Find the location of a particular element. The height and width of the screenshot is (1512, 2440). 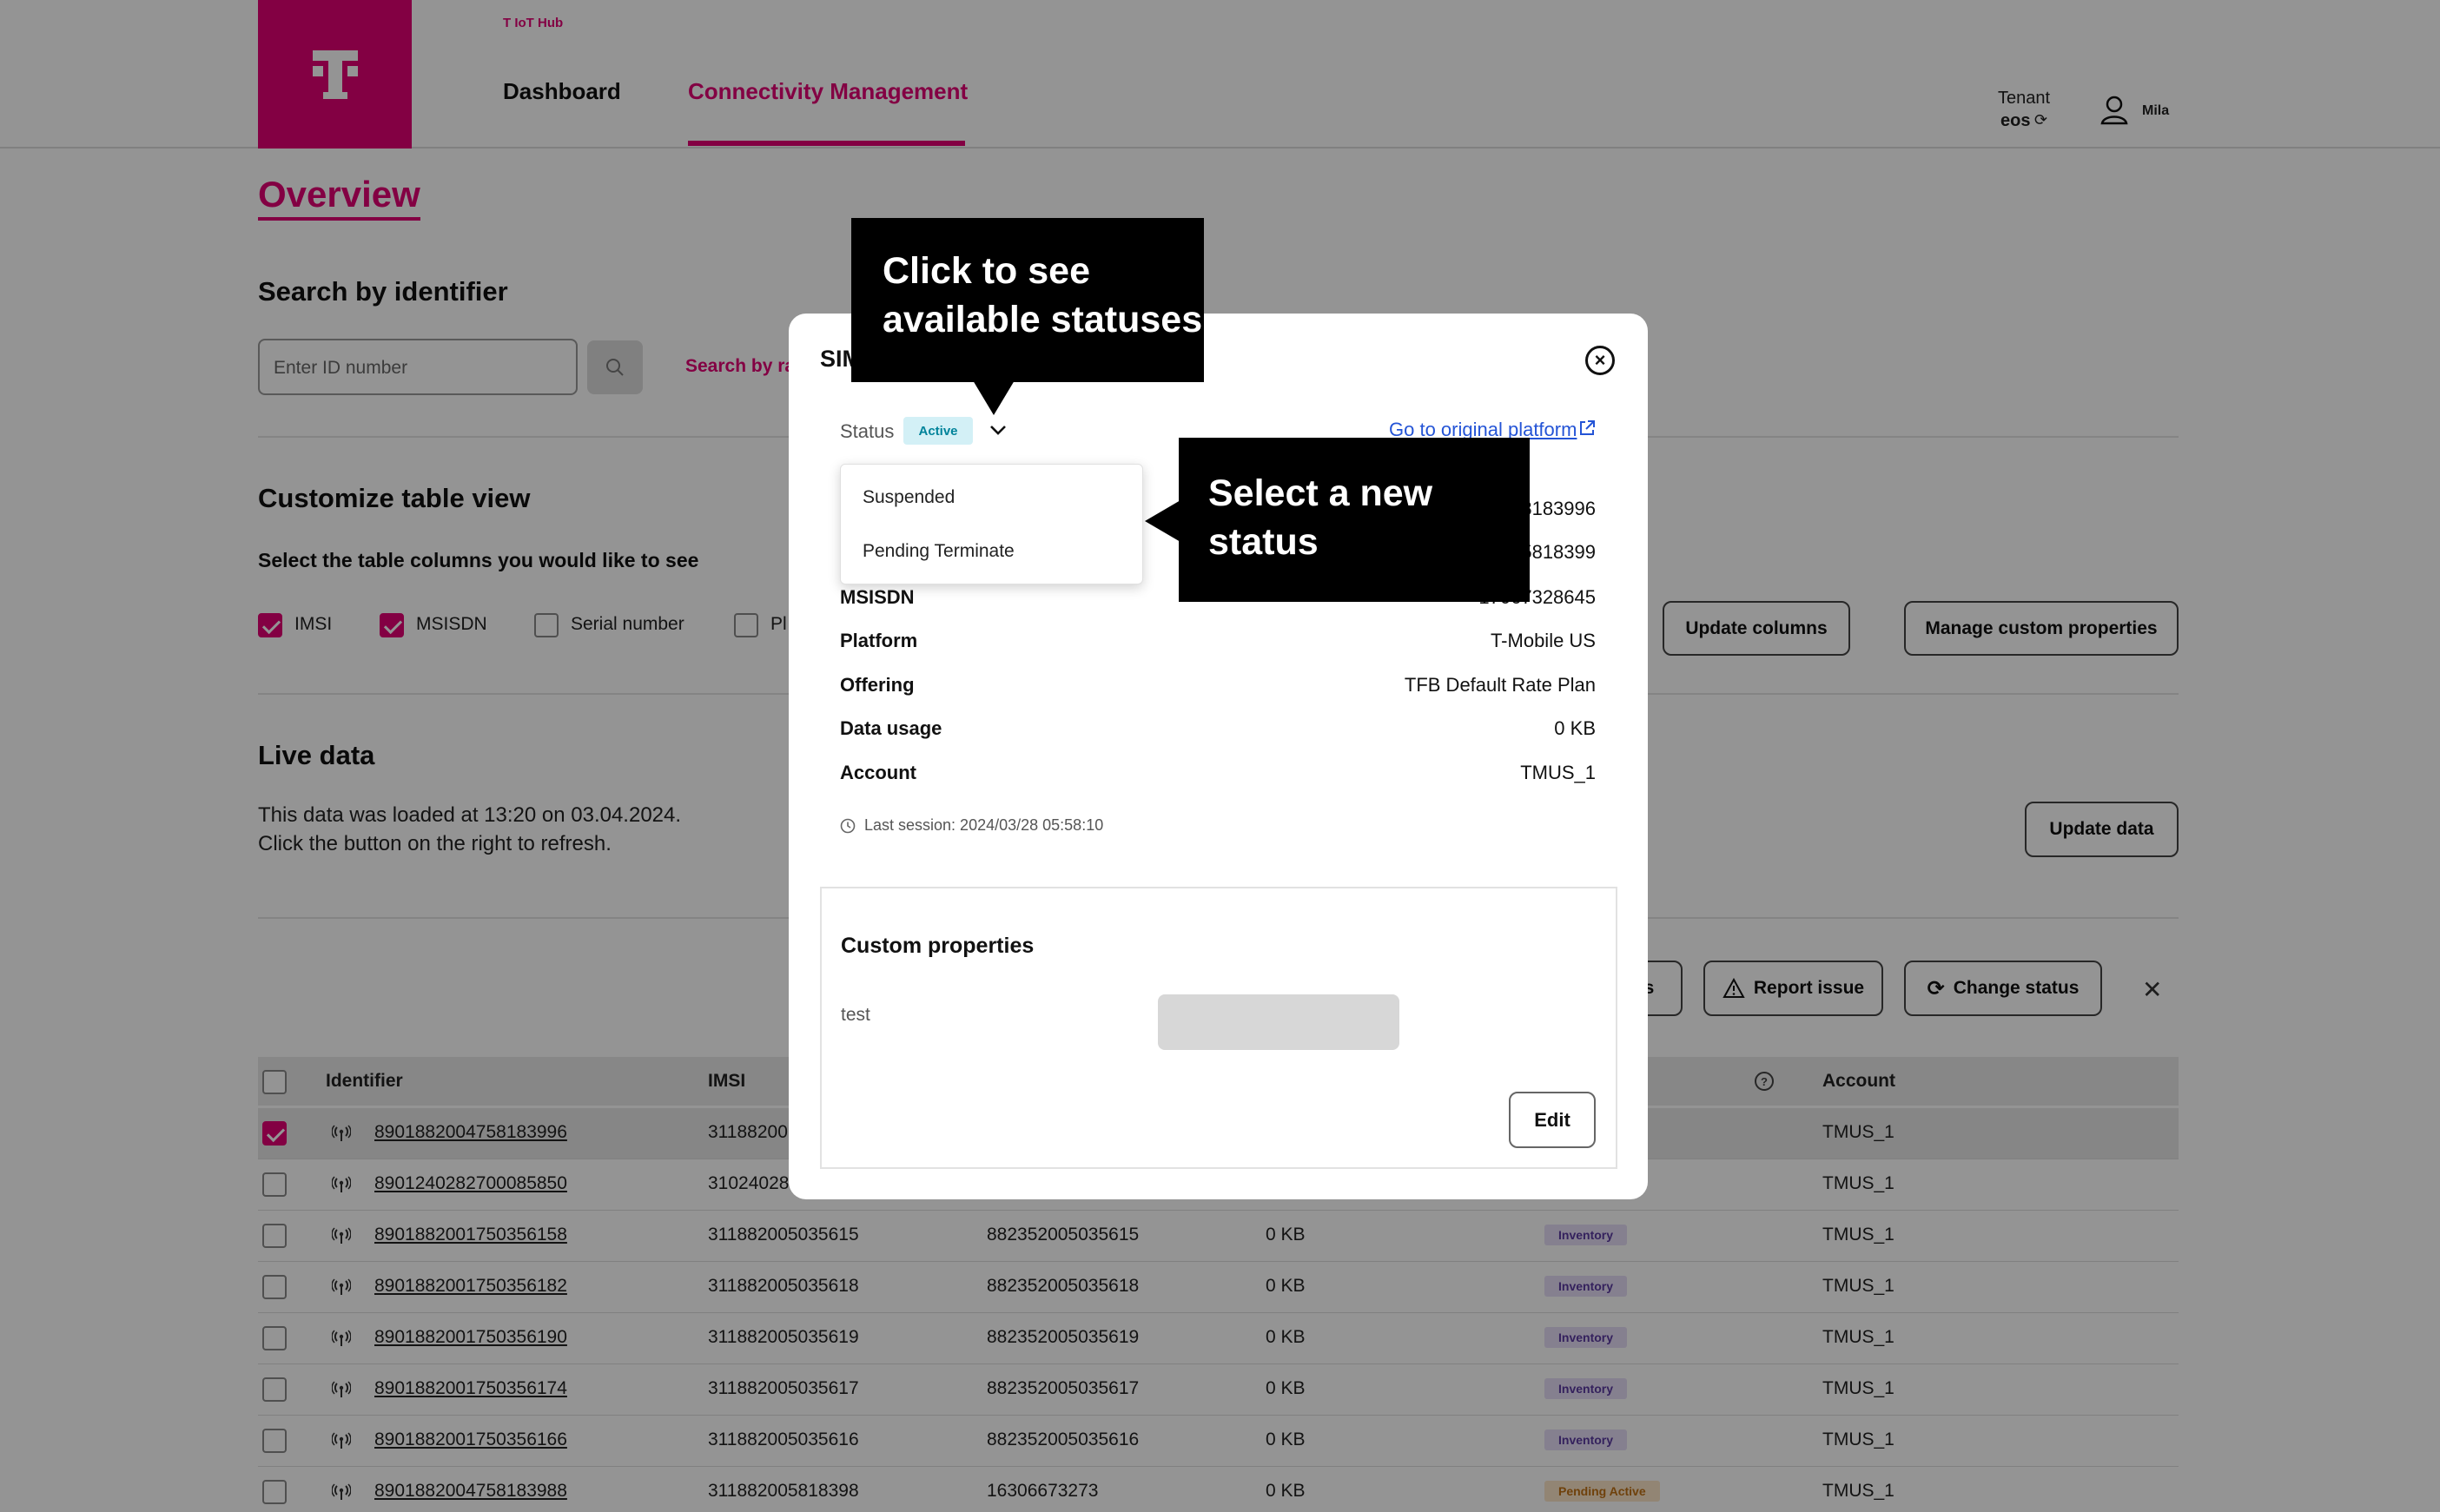

custom-properties-title: Custom properties is located at coordinates (938, 946).